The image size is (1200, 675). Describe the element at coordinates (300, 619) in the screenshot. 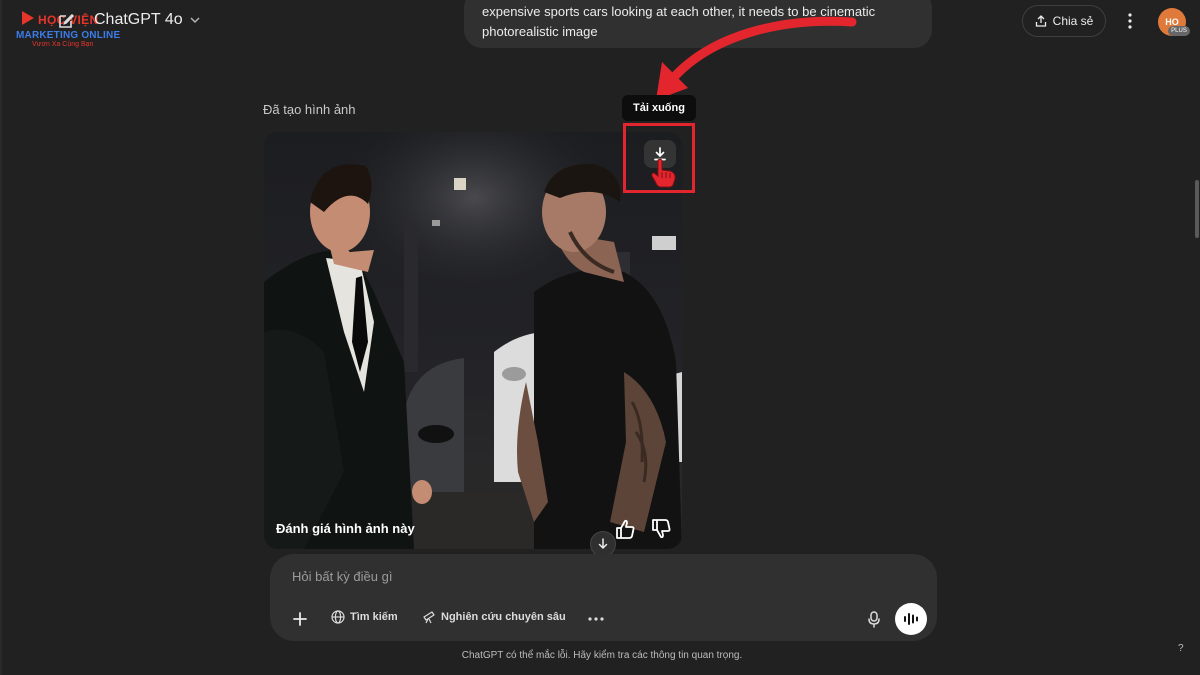

I see `plus-icon` at that location.